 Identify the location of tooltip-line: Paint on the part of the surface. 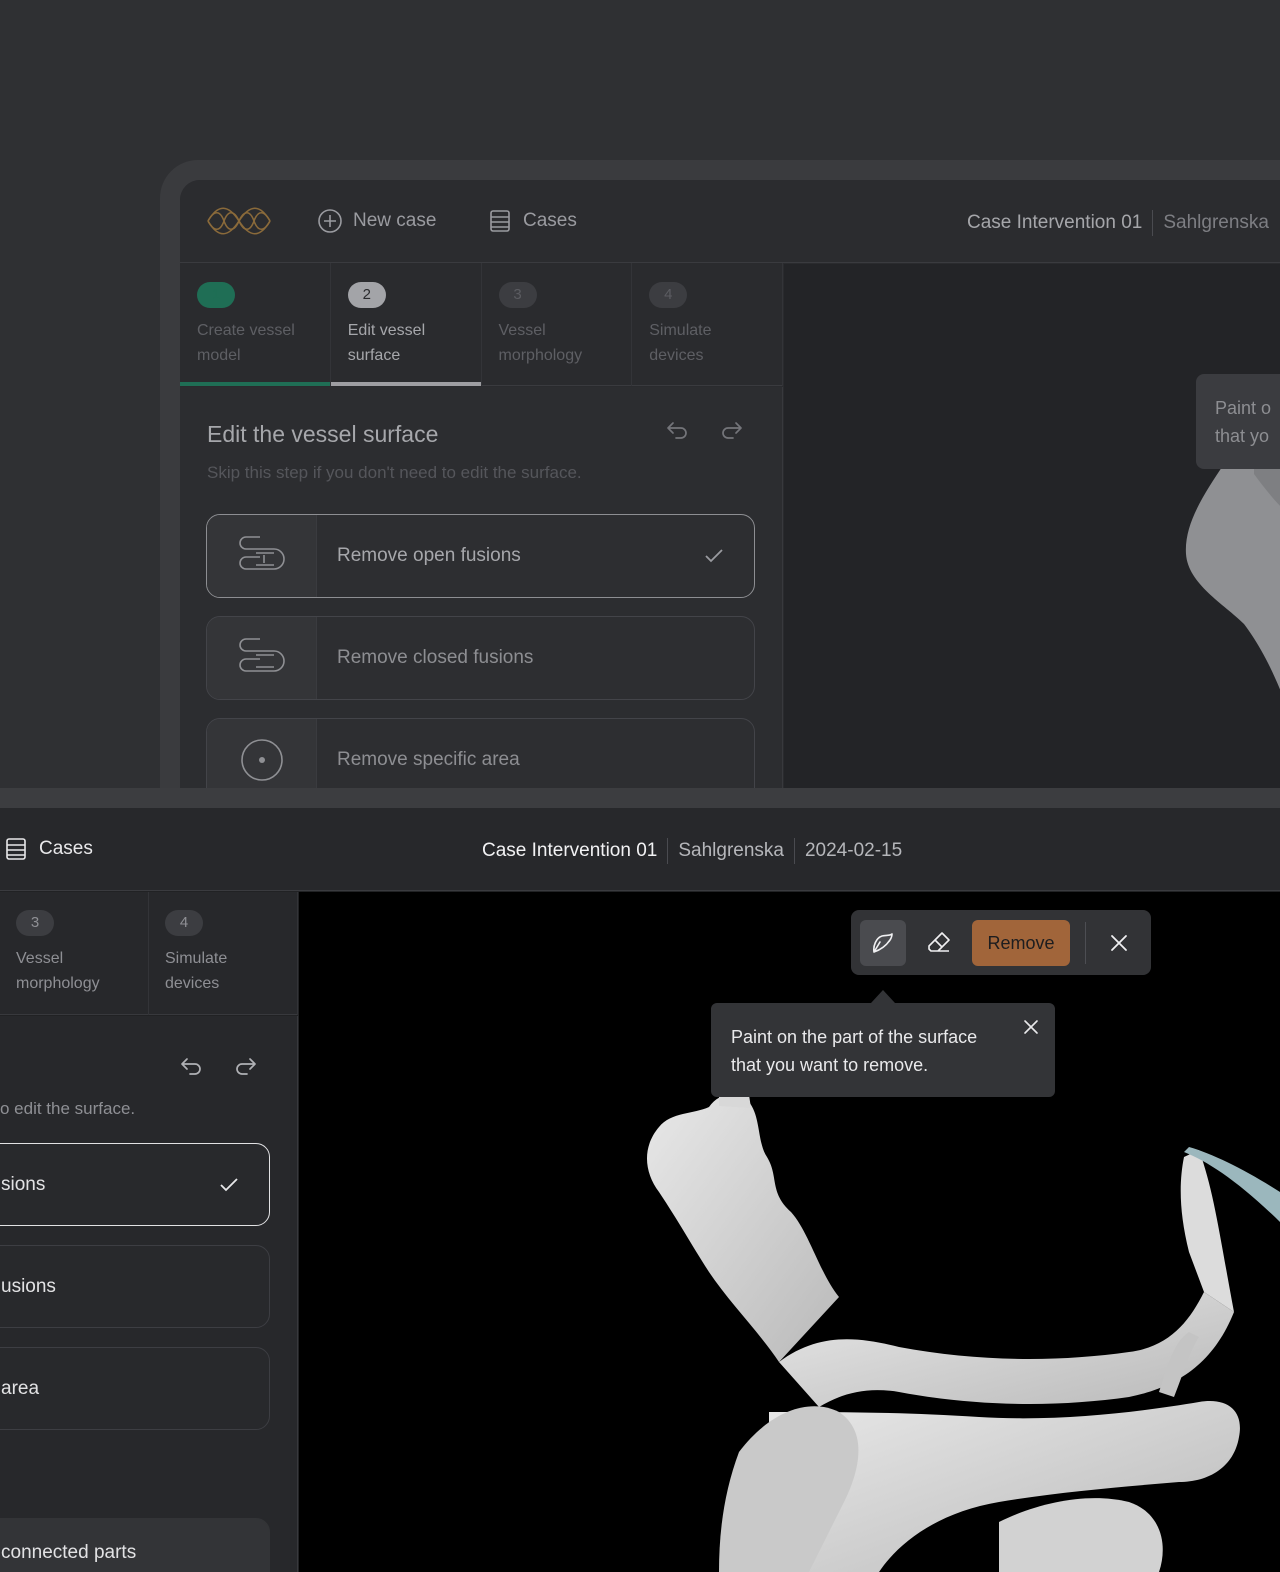
(854, 1037).